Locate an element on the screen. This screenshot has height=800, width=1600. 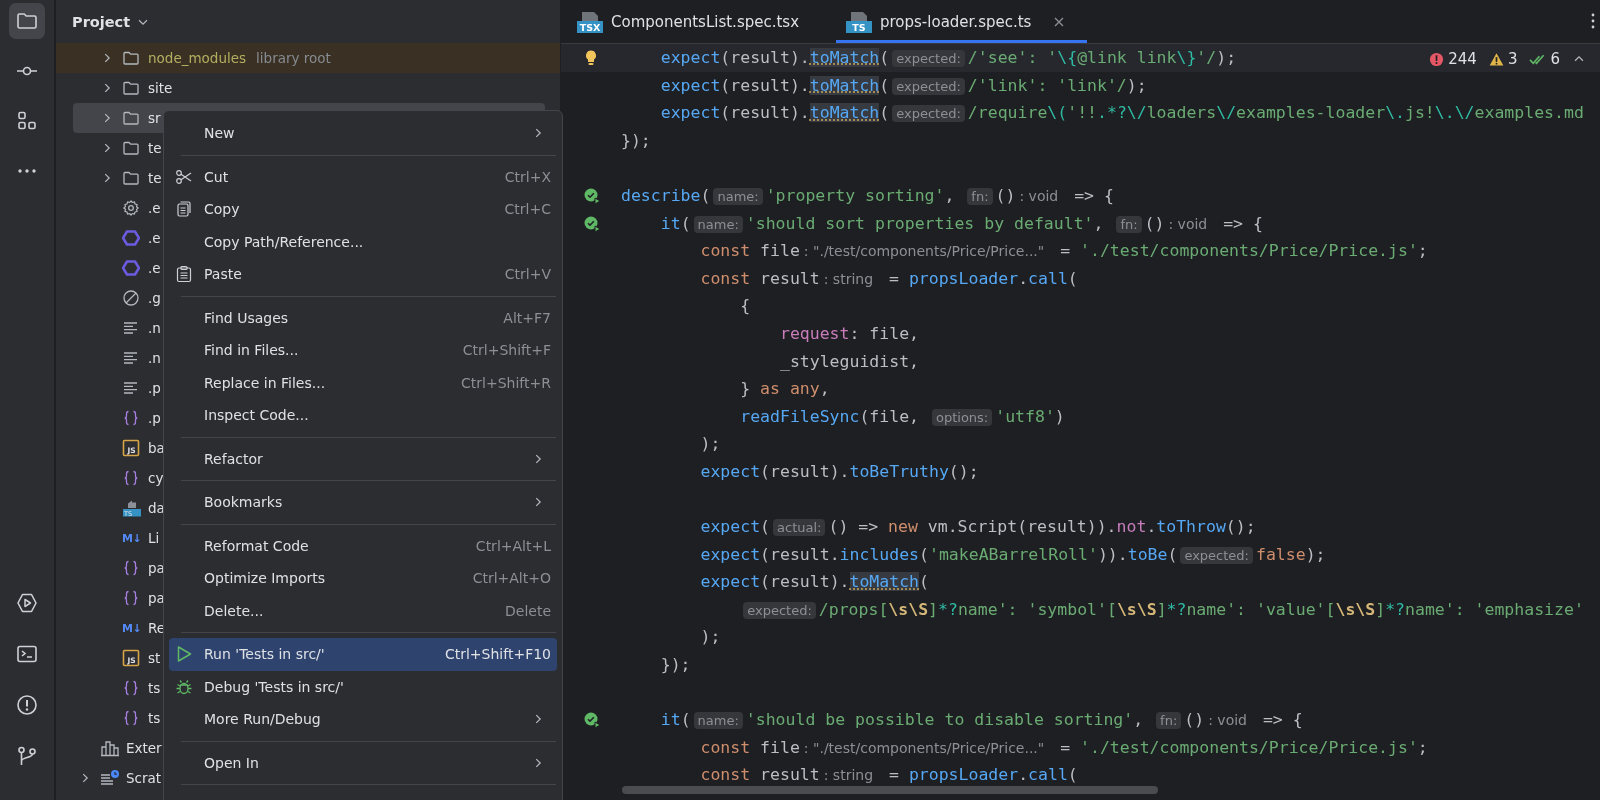
code-line: { is located at coordinates (745, 306).